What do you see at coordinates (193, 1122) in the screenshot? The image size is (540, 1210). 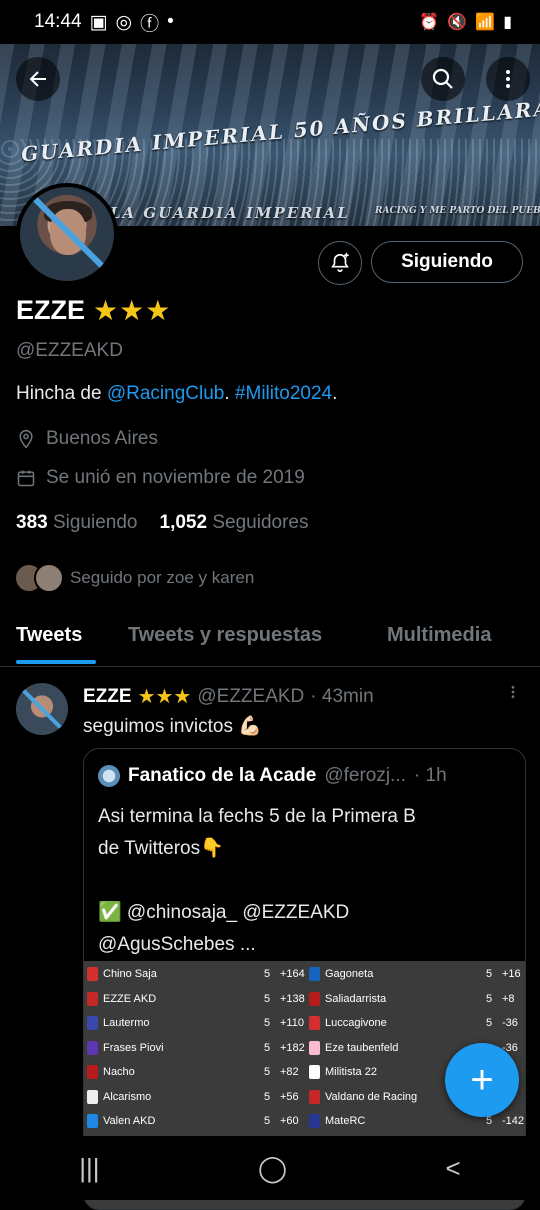 I see `standings-row: Valen AKD 5 +60` at bounding box center [193, 1122].